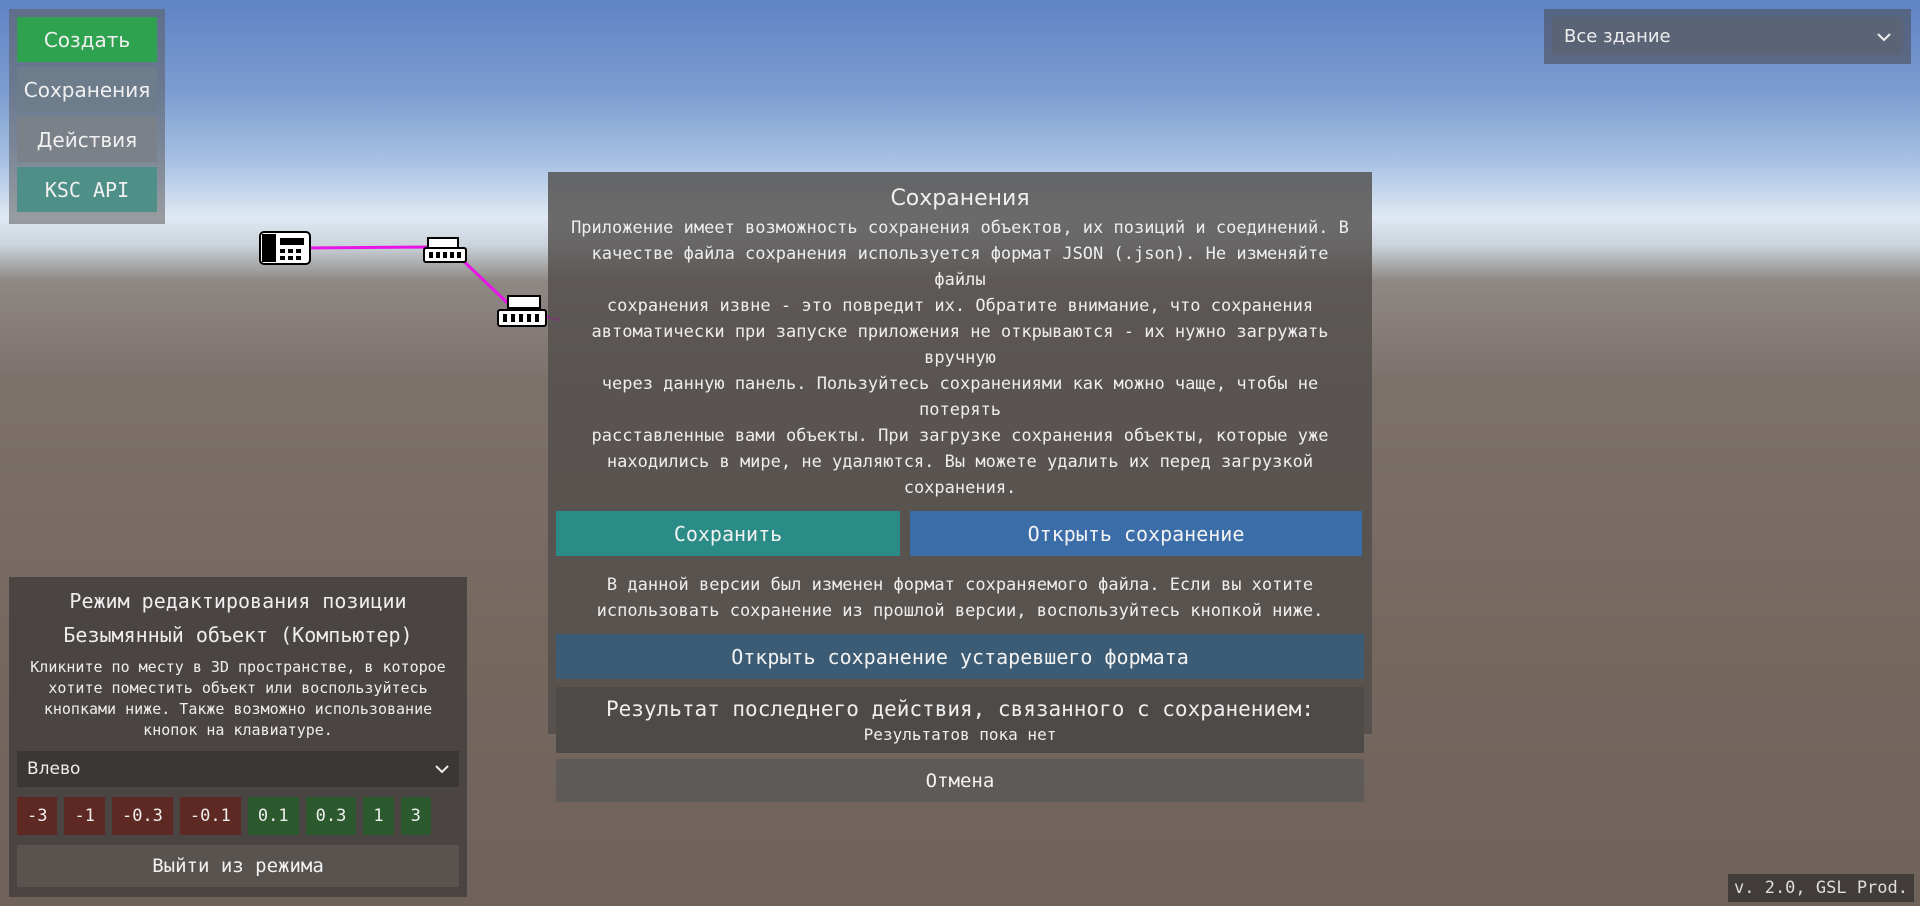 This screenshot has width=1920, height=906. Describe the element at coordinates (960, 656) in the screenshot. I see `open-old-format-button: Открыть сохранение устаревшего формата` at that location.